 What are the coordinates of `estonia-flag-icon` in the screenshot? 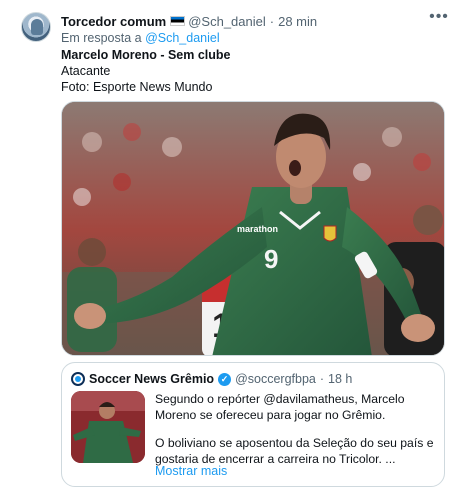 It's located at (178, 21).